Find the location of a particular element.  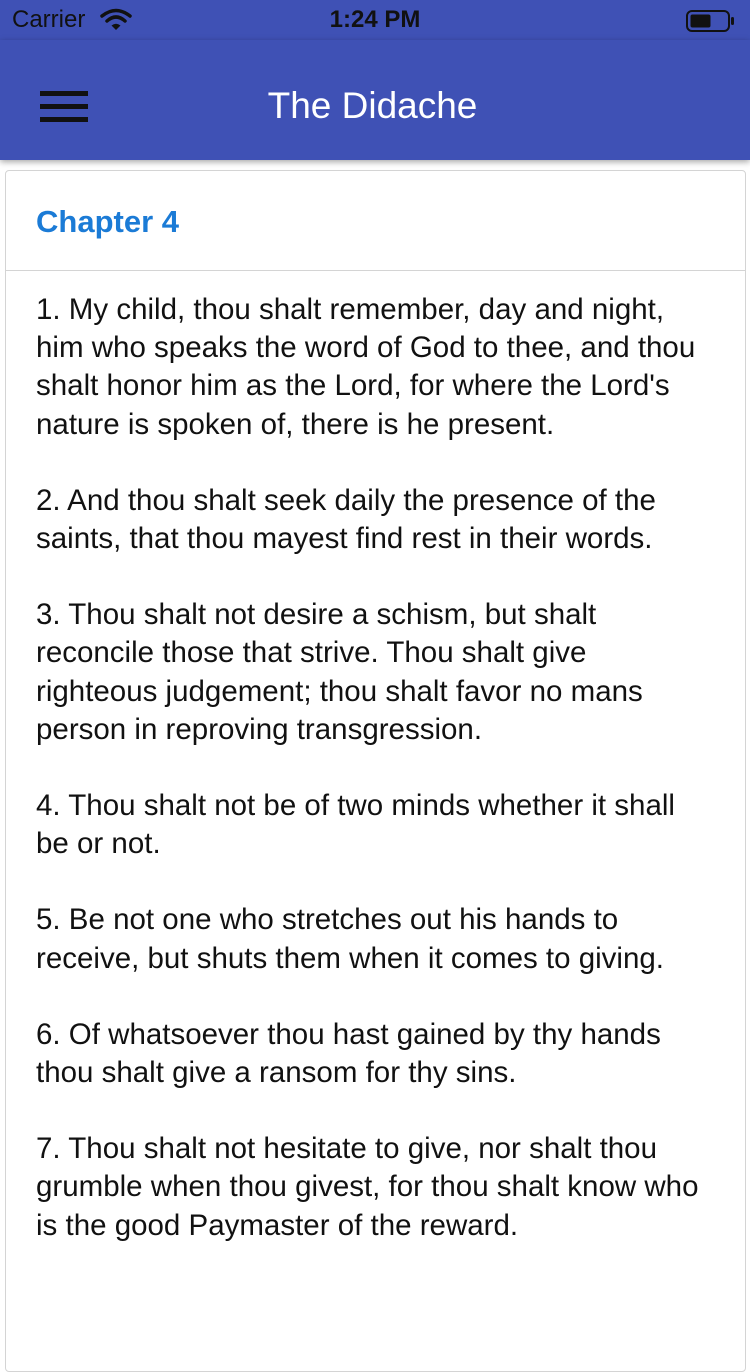

chapter-title: Chapter 4 is located at coordinates (107, 222).